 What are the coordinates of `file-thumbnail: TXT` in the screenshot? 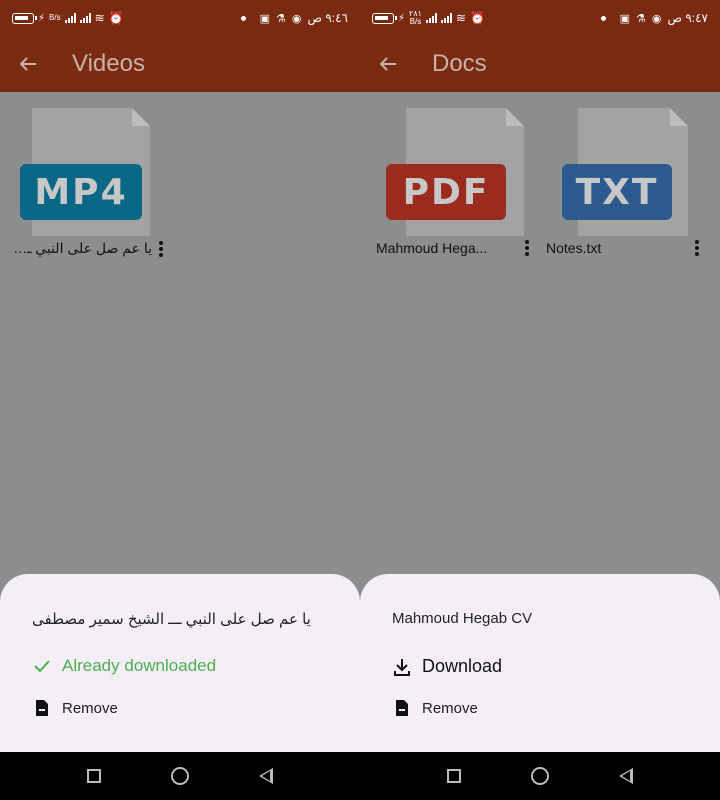 It's located at (626, 170).